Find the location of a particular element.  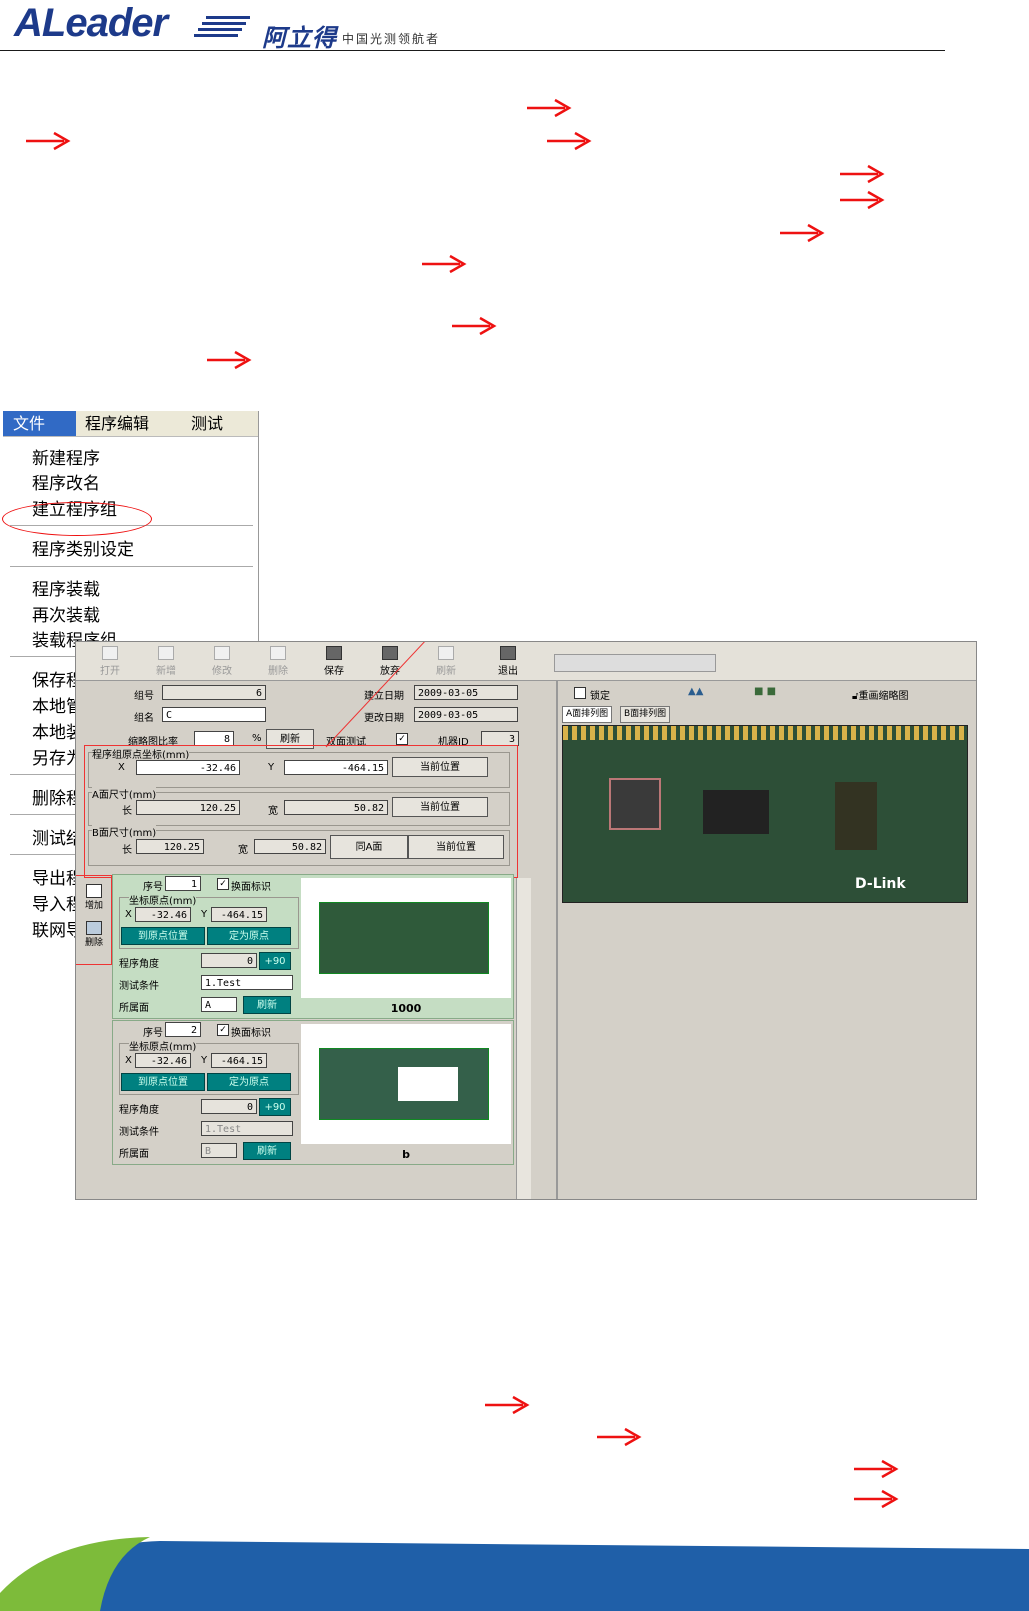

menu-program-edit: 程序编辑 is located at coordinates (117, 423).